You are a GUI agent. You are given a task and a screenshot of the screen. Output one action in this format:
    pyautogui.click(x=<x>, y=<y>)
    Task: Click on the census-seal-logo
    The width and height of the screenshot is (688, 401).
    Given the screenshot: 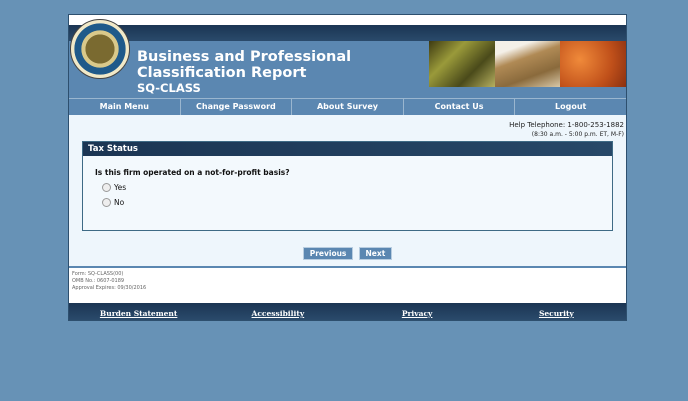 What is the action you would take?
    pyautogui.click(x=100, y=49)
    